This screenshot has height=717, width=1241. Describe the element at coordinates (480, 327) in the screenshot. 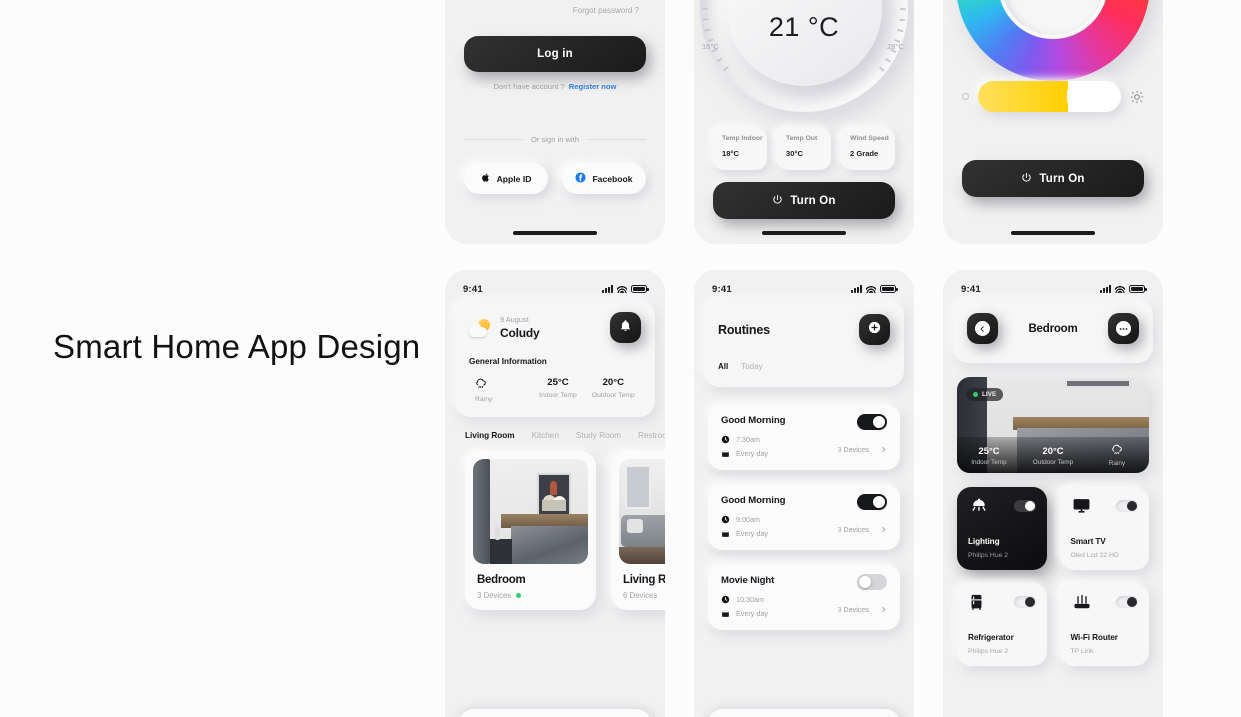

I see `sun-cloud-icon` at that location.